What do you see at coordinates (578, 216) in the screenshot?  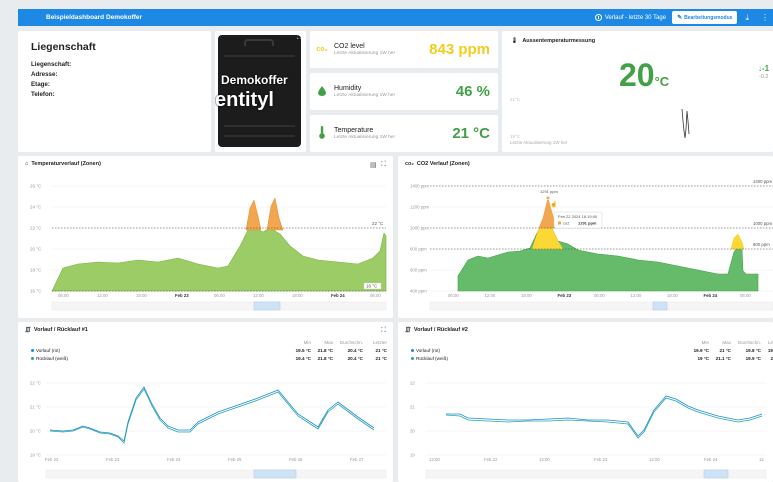 I see `tooltip-date: Feb 22 2024 16:19:00` at bounding box center [578, 216].